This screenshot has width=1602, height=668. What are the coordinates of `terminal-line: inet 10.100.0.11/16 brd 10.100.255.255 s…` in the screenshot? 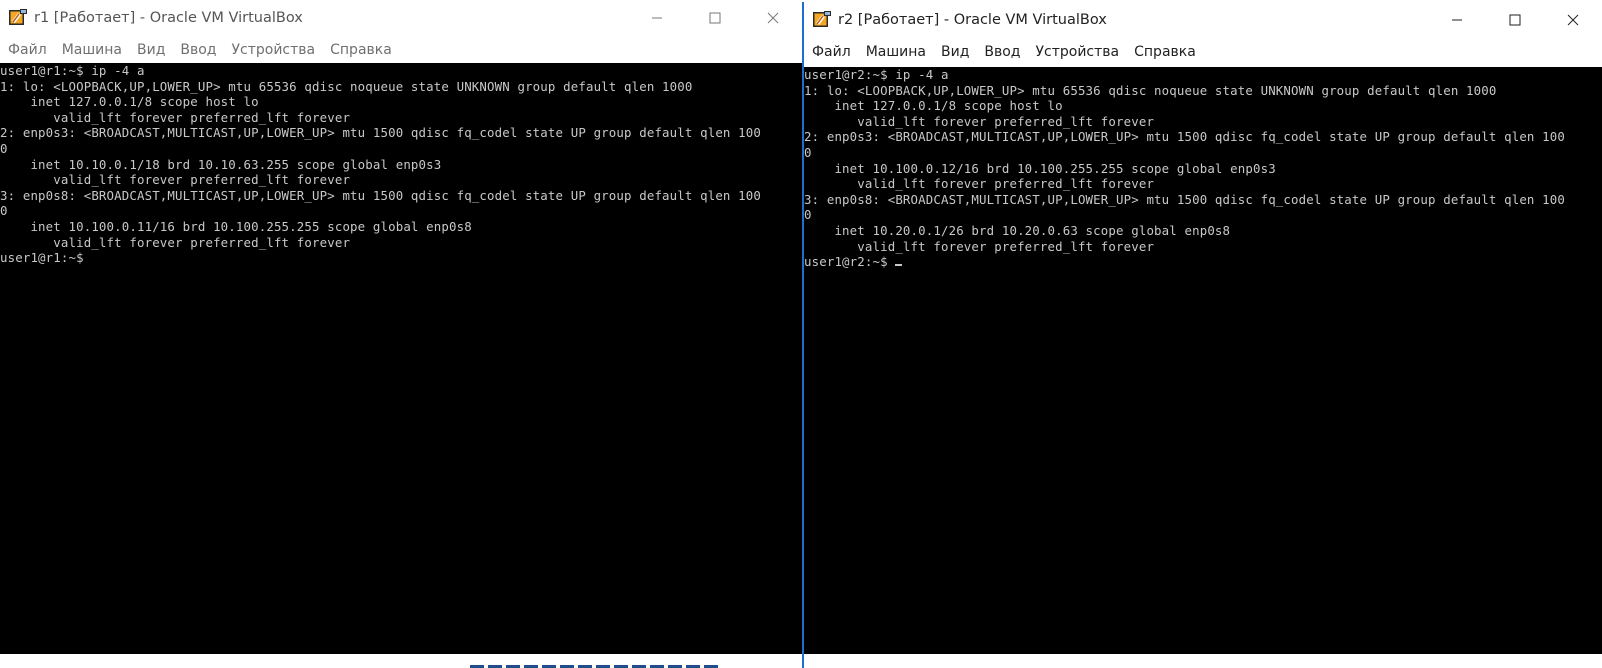 It's located at (236, 226).